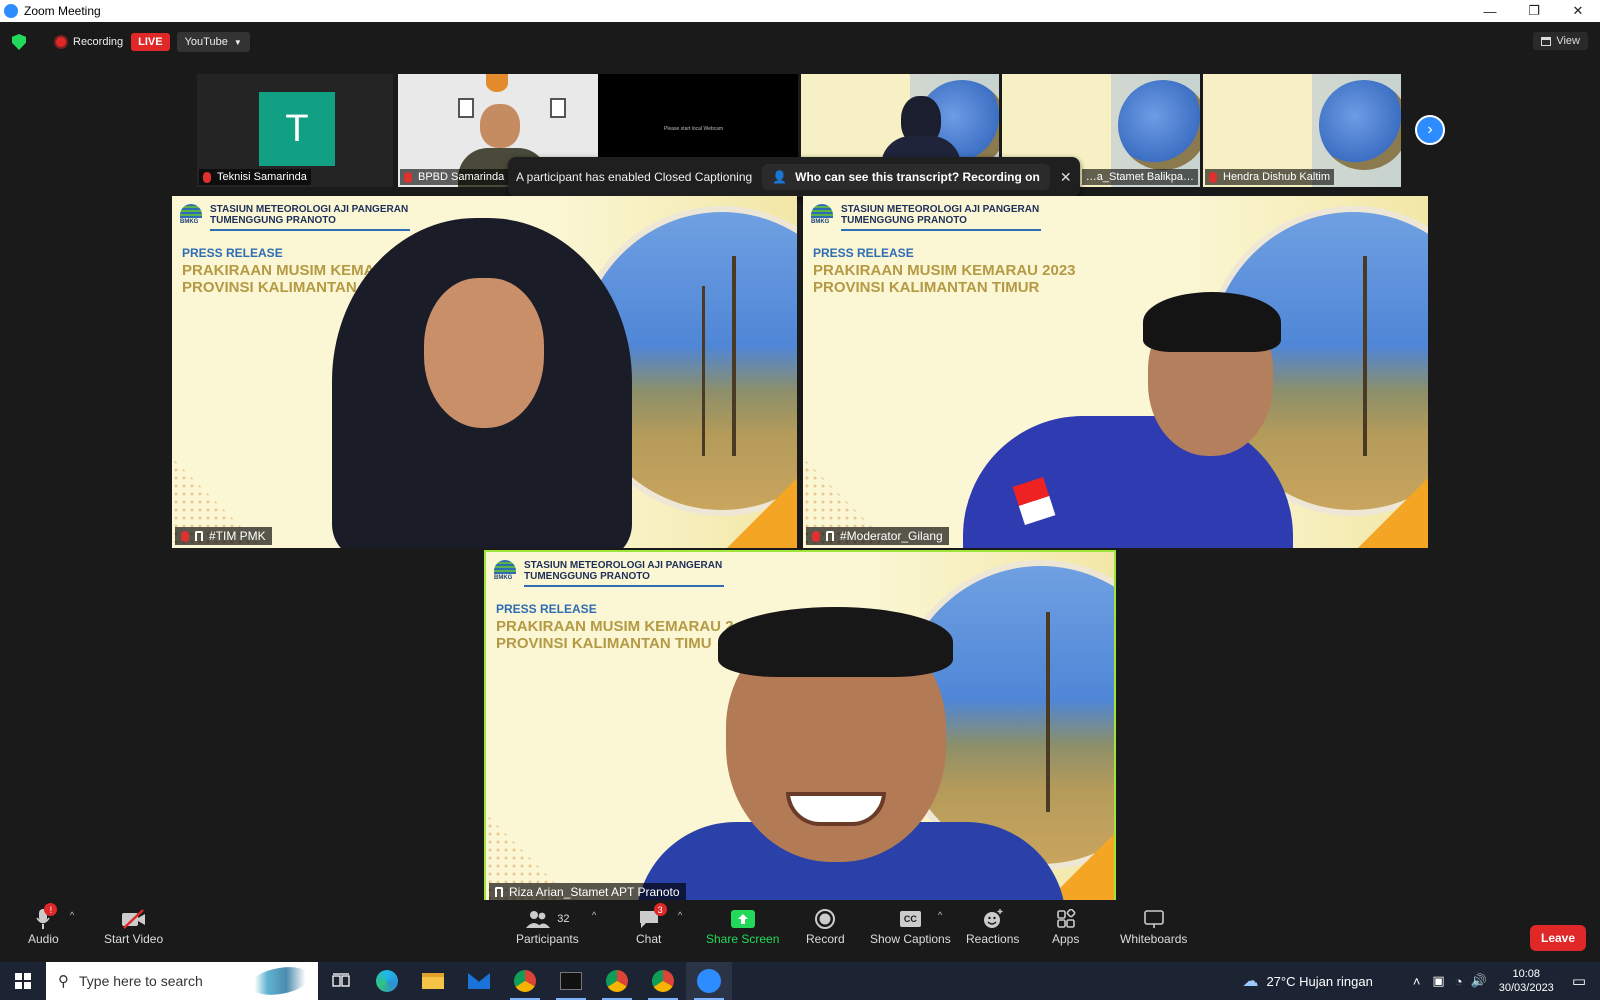 The width and height of the screenshot is (1600, 1000). Describe the element at coordinates (1066, 177) in the screenshot. I see `close-notification-icon: ✕` at that location.